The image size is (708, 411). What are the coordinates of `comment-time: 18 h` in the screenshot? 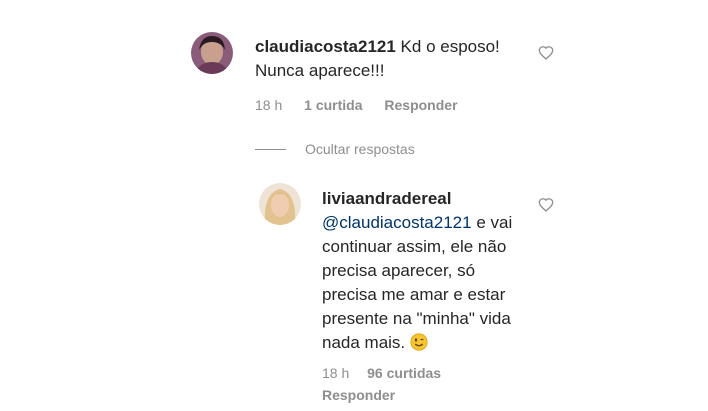 It's located at (269, 105).